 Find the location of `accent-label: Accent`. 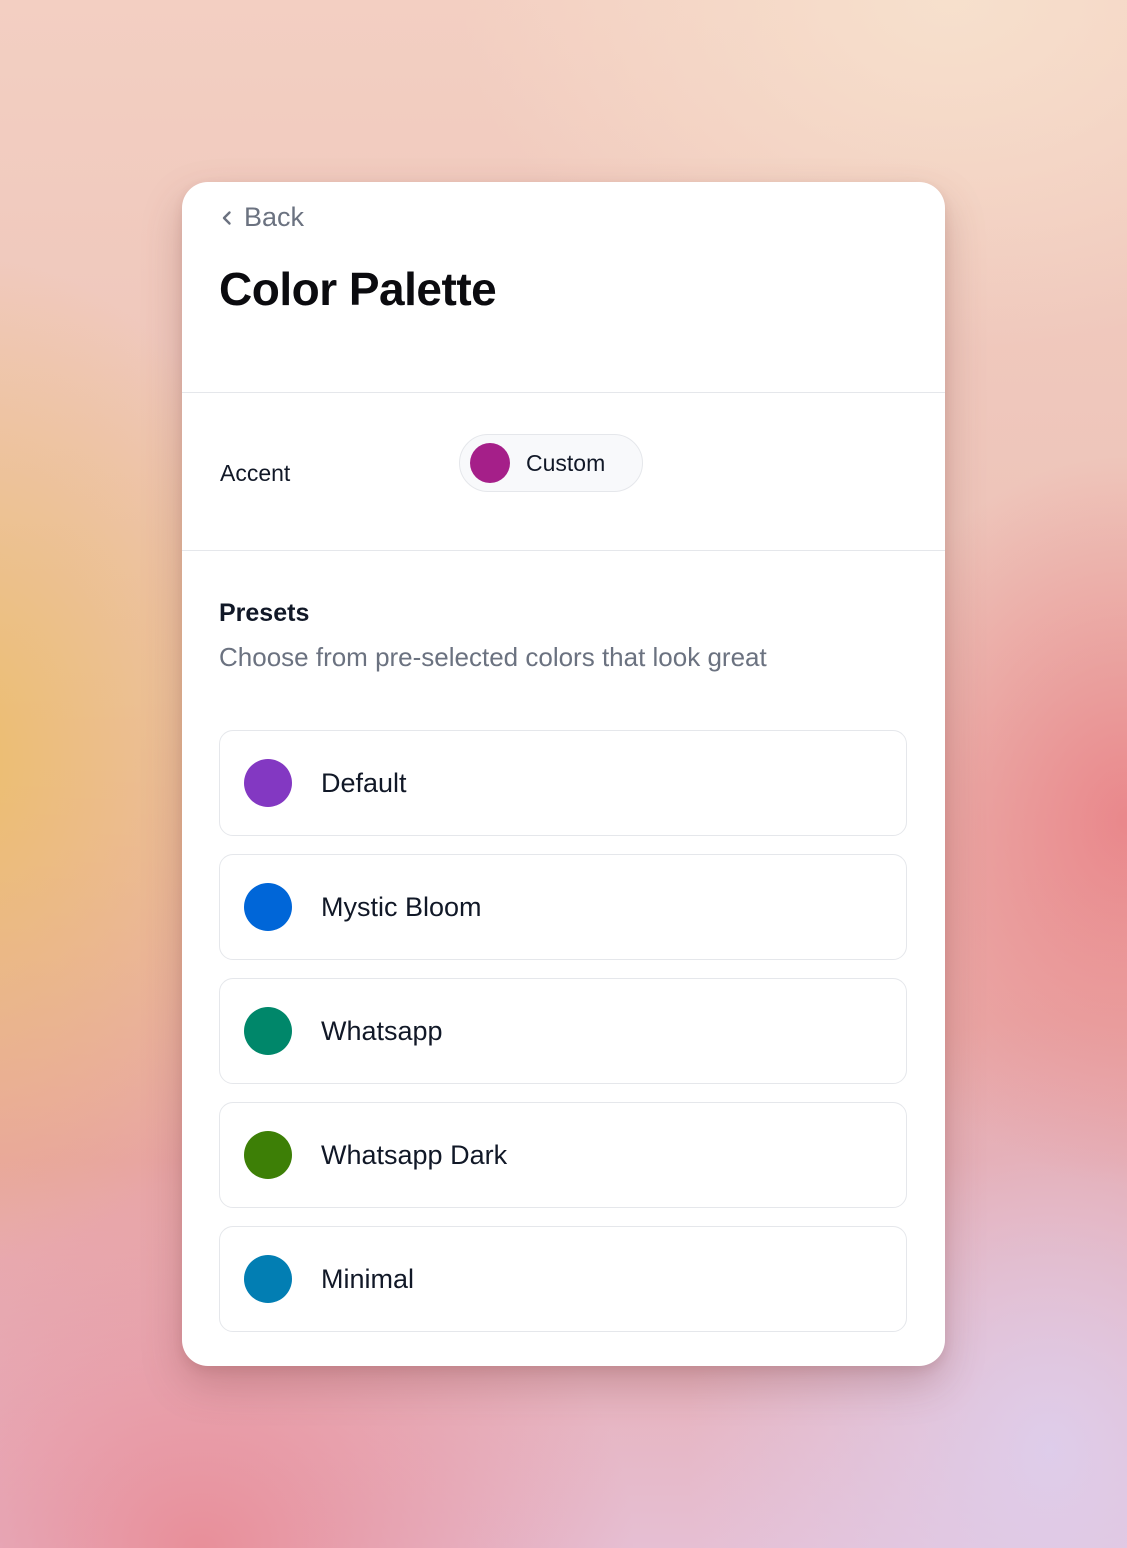

accent-label: Accent is located at coordinates (255, 473).